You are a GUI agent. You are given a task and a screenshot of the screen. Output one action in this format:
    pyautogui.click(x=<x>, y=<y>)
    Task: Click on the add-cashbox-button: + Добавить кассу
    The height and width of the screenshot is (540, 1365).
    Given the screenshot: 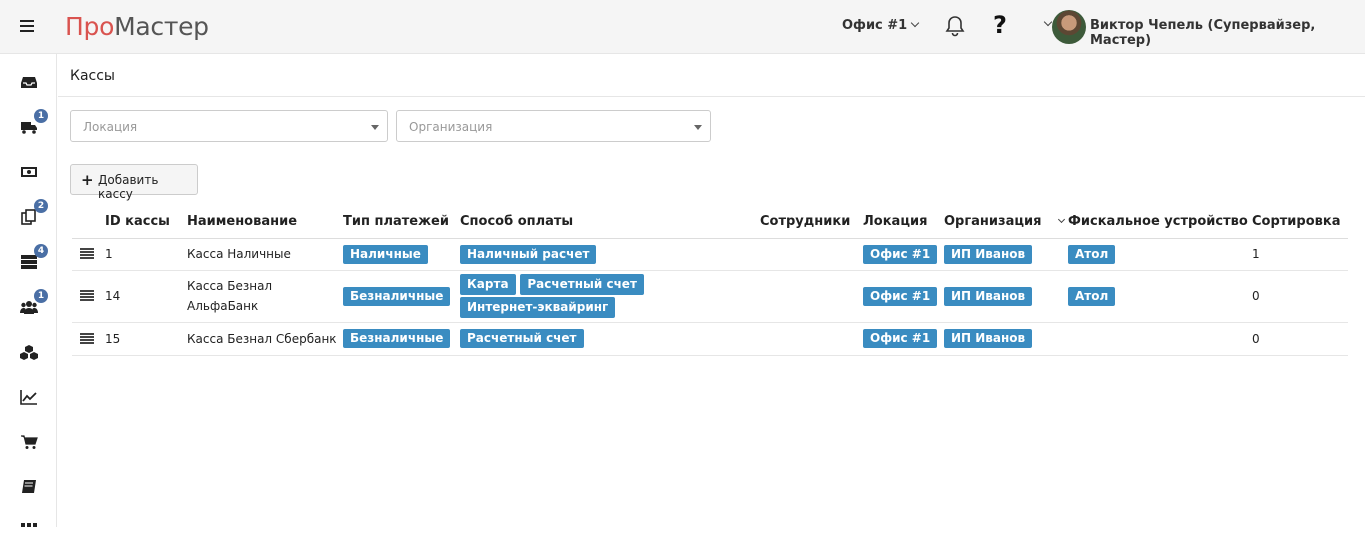 What is the action you would take?
    pyautogui.click(x=134, y=182)
    